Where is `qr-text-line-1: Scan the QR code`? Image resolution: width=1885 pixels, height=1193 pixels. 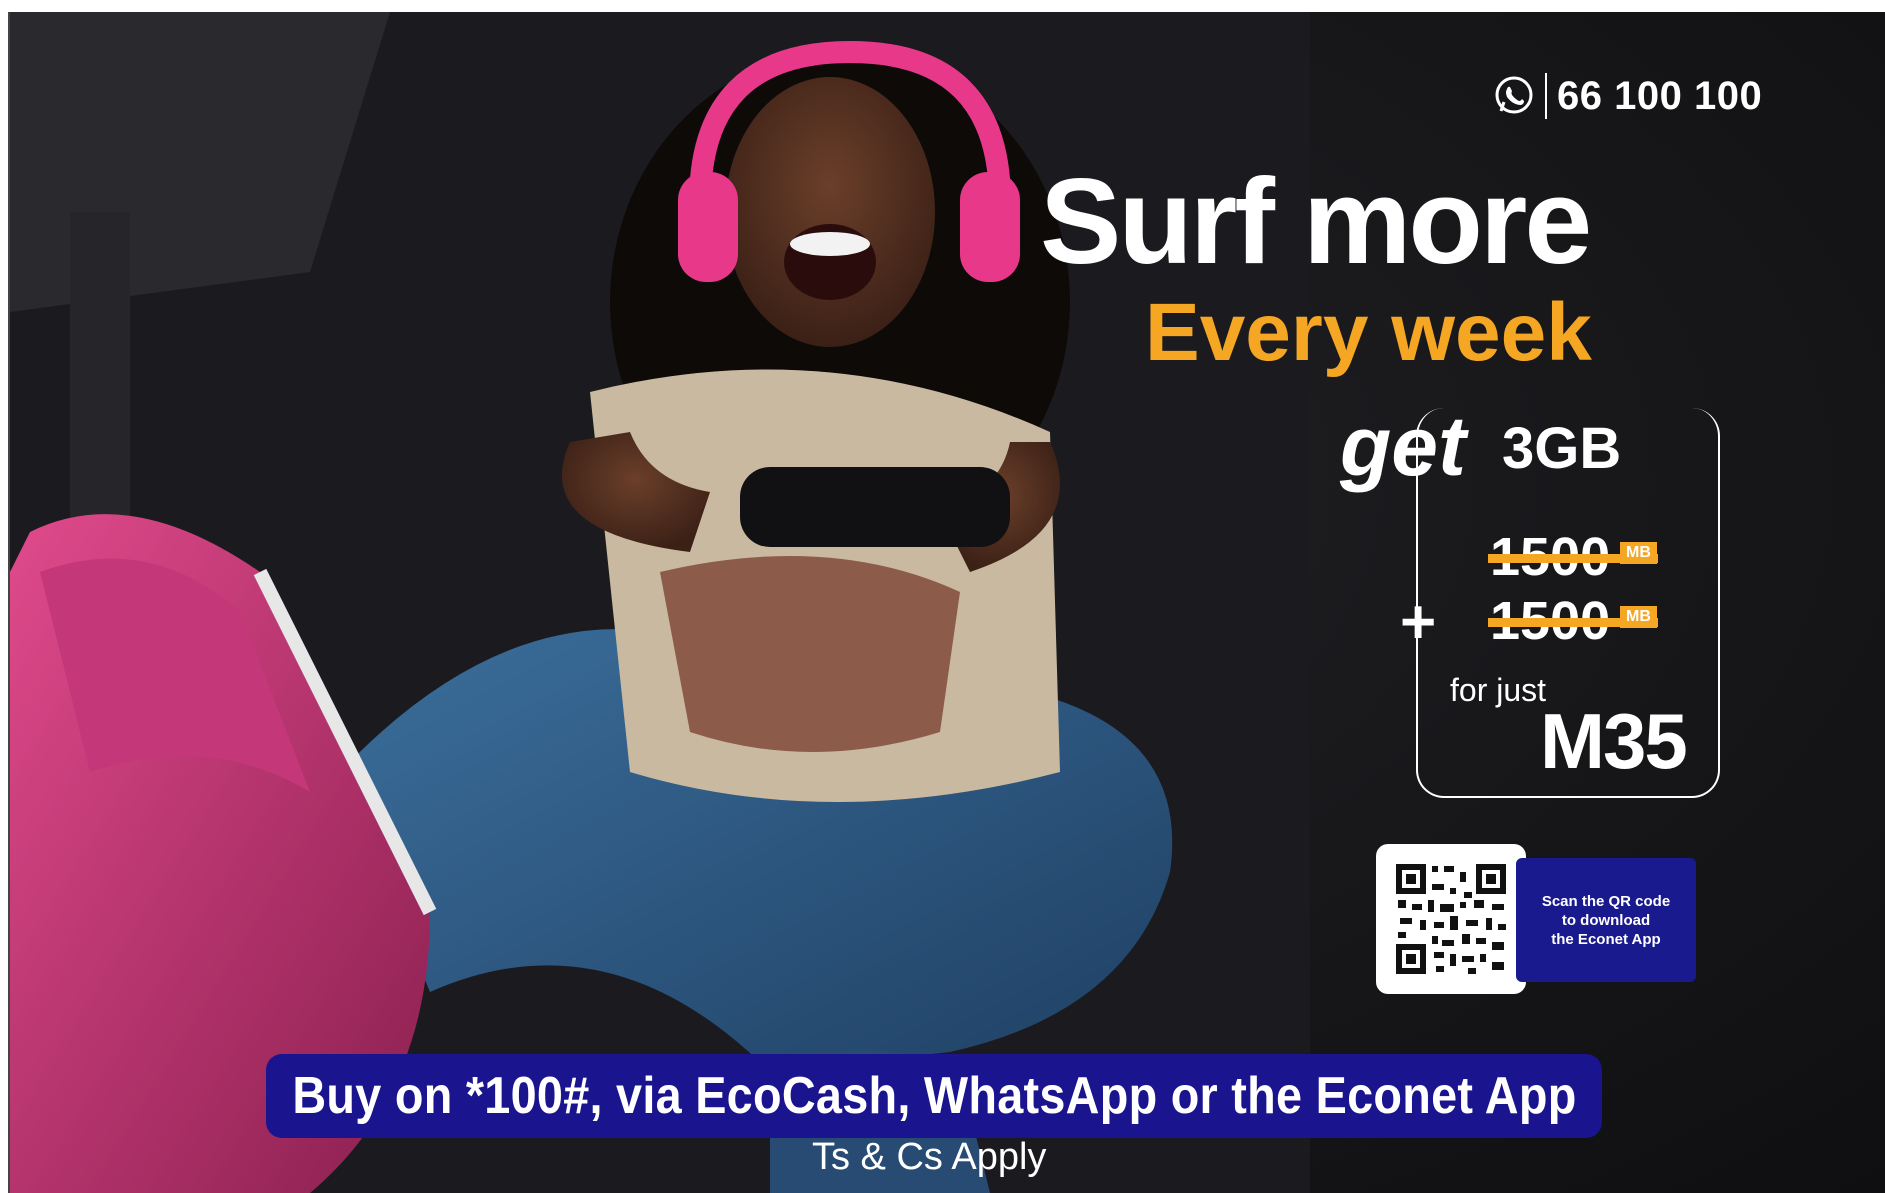 qr-text-line-1: Scan the QR code is located at coordinates (1606, 901).